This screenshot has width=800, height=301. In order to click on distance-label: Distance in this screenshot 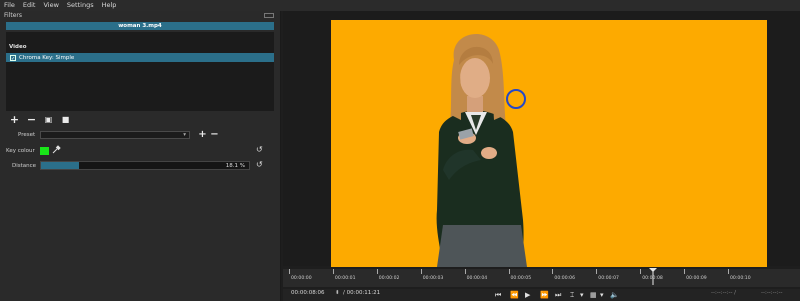, I will do `click(24, 165)`.